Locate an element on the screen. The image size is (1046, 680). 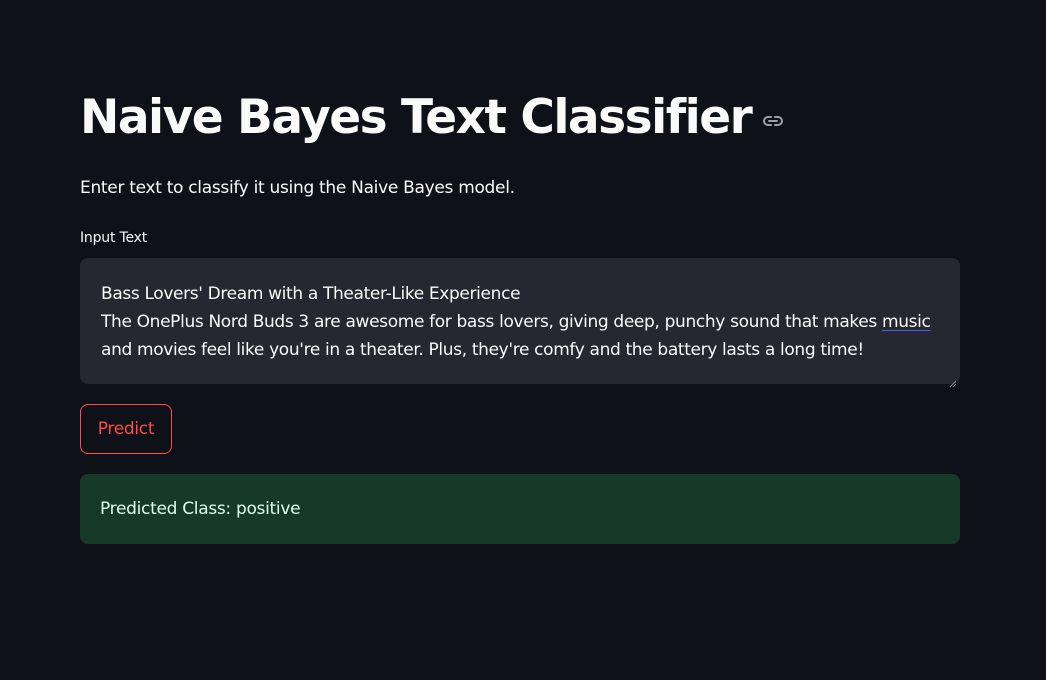
page-title: Naive Bayes Text Classifier is located at coordinates (416, 117).